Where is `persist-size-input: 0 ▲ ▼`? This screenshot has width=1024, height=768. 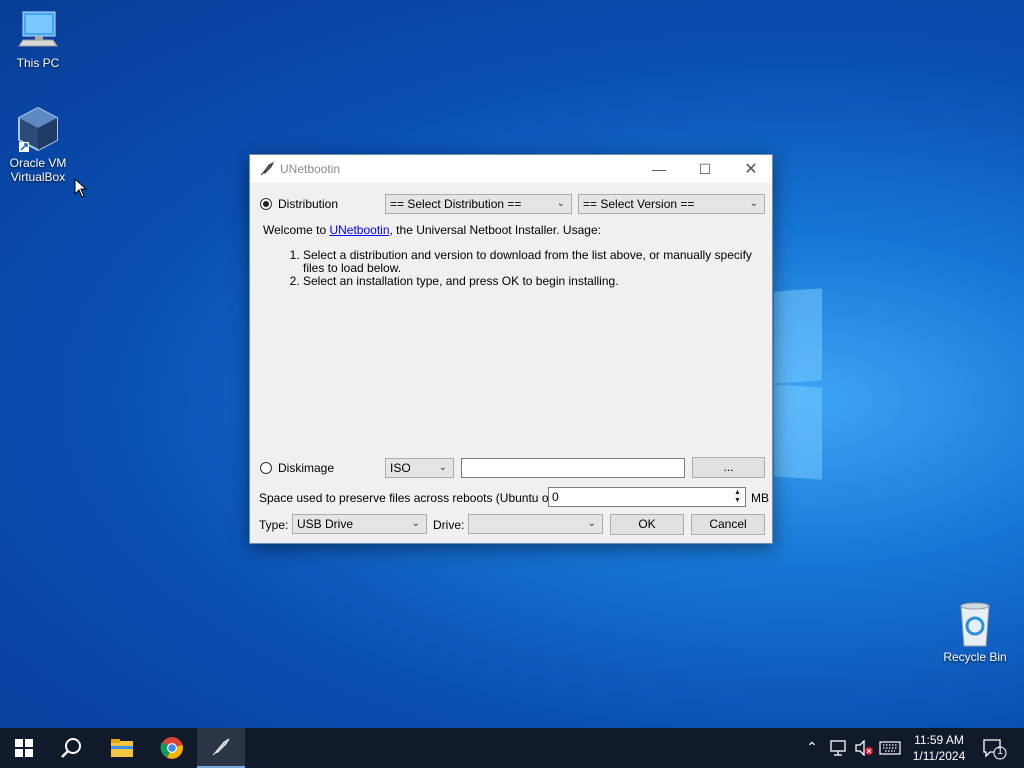
persist-size-input: 0 ▲ ▼ is located at coordinates (647, 497).